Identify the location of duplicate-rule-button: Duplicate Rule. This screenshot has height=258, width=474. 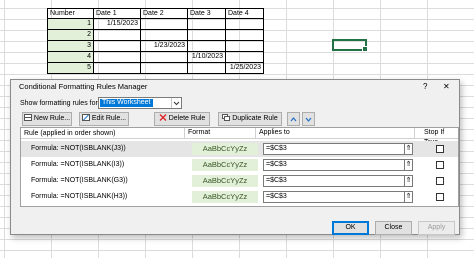
(250, 119).